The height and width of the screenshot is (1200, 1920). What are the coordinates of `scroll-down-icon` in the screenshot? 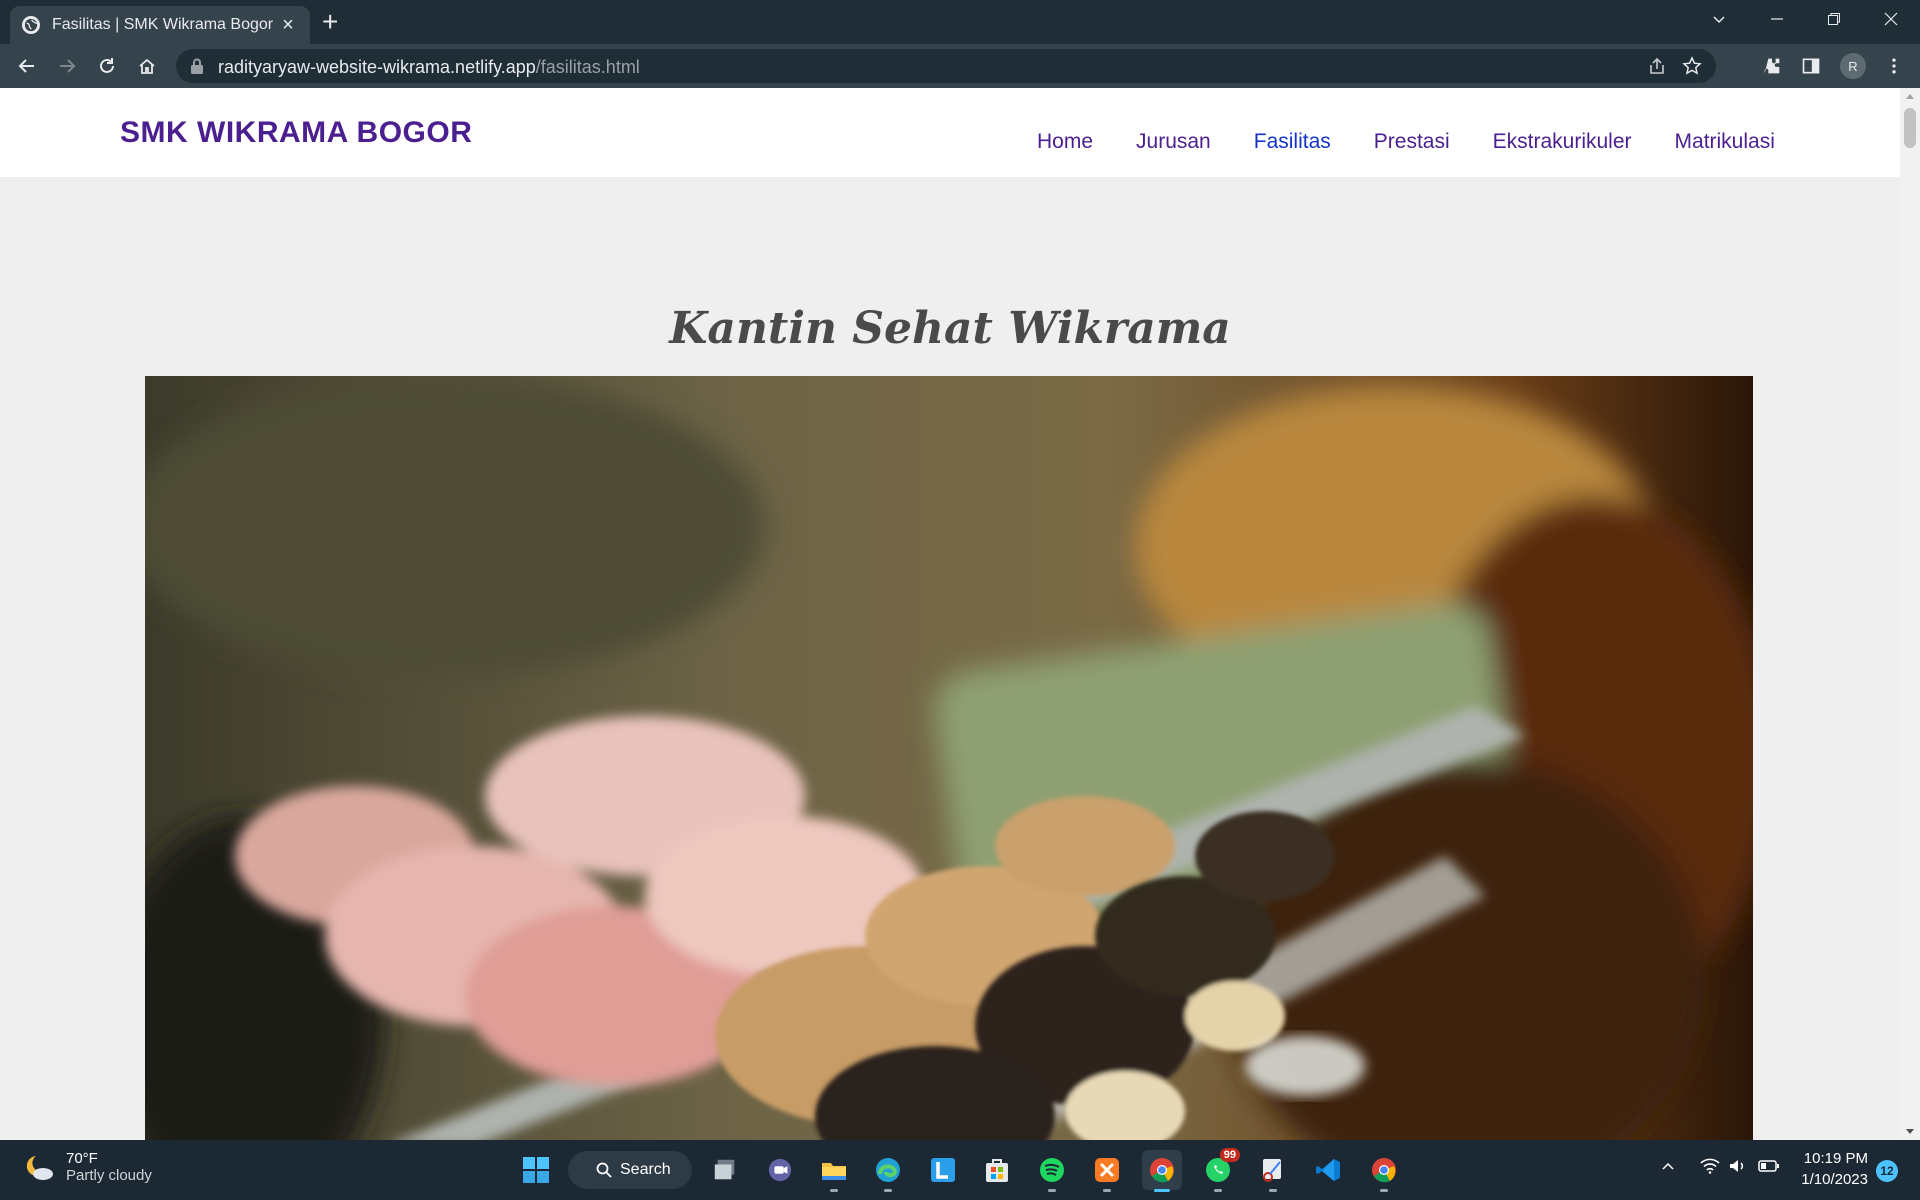 It's located at (1910, 1131).